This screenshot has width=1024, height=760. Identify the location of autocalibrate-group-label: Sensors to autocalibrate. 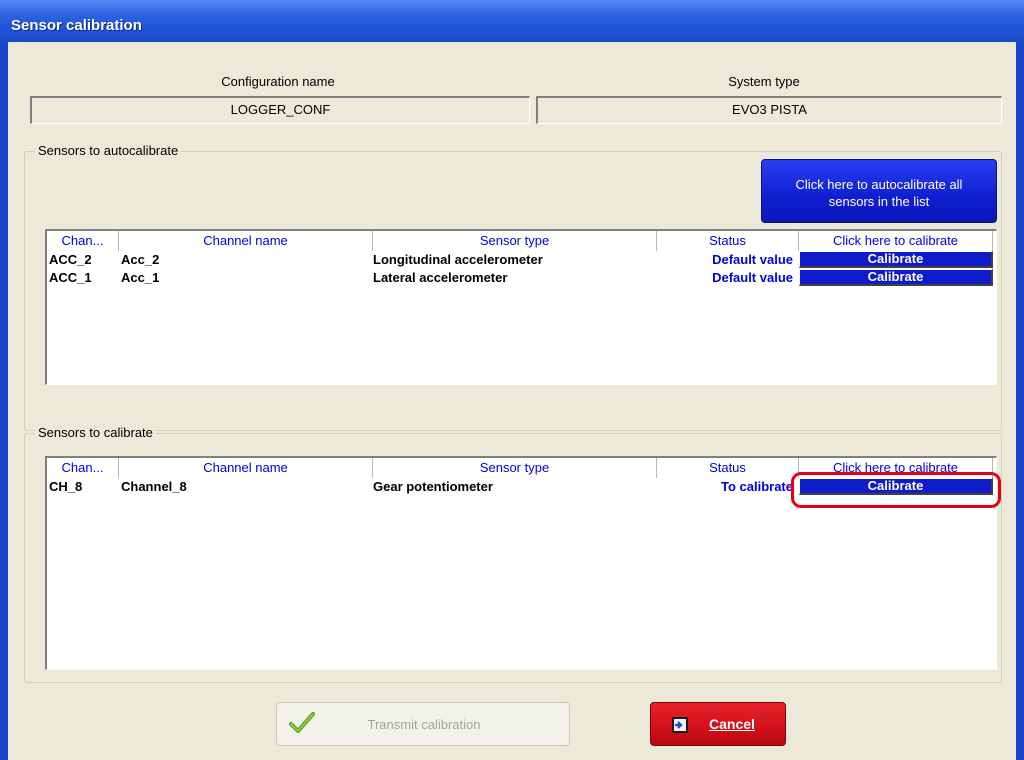
(108, 150).